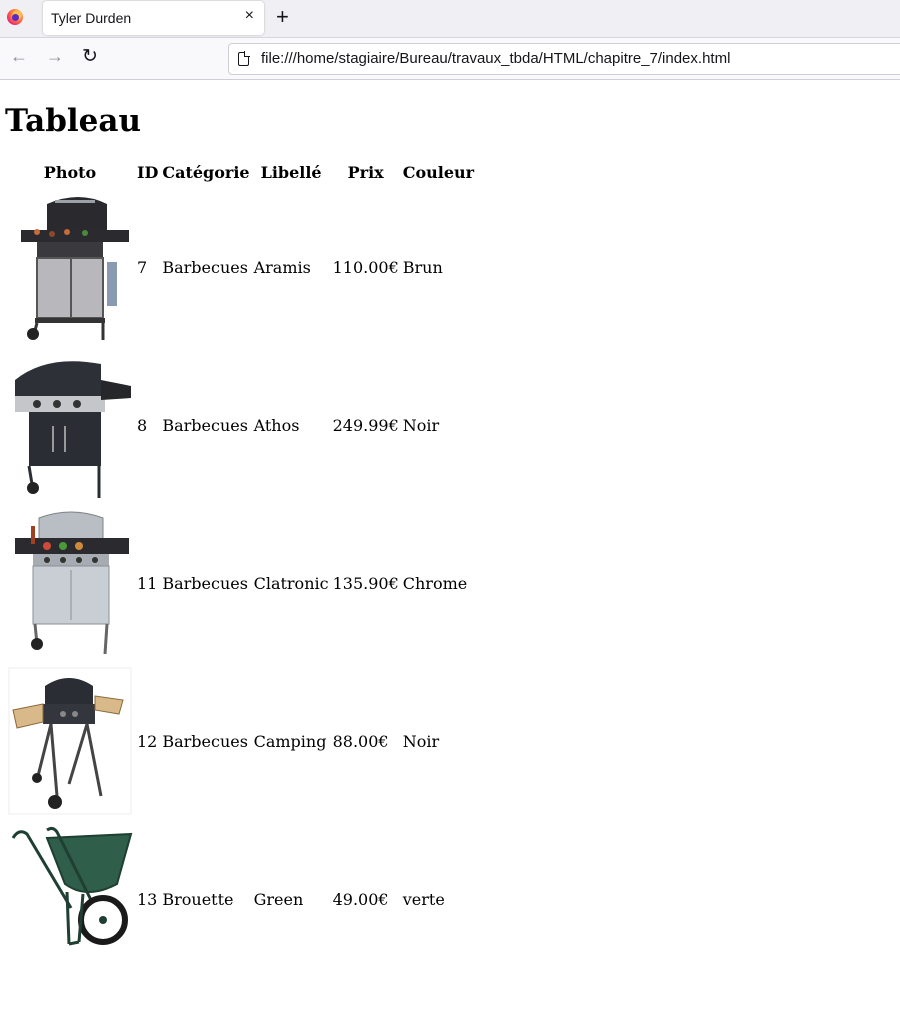 This screenshot has height=1027, width=900. I want to click on forward-arrow-icon: →, so click(55, 56).